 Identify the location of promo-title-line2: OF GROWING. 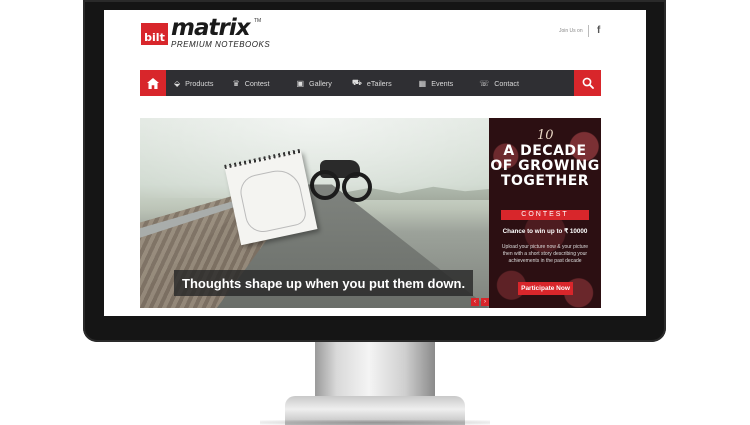
(545, 166).